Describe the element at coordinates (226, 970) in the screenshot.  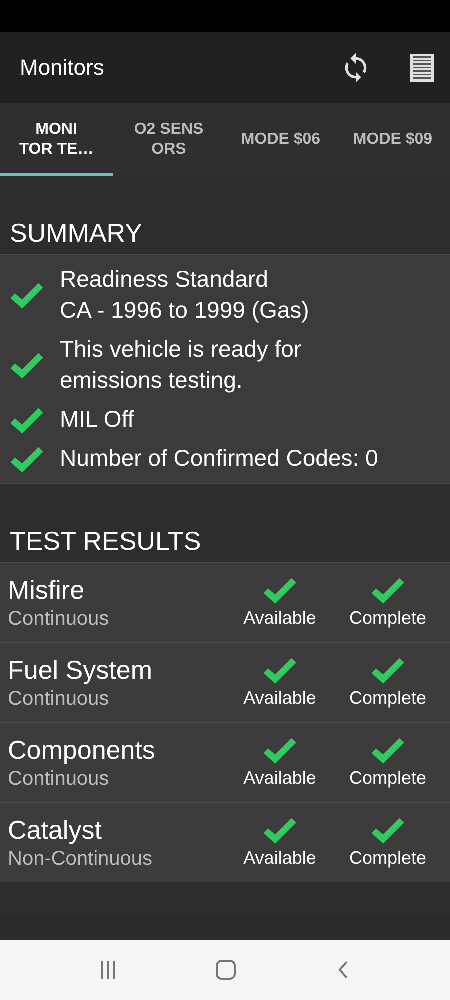
I see `home-icon` at that location.